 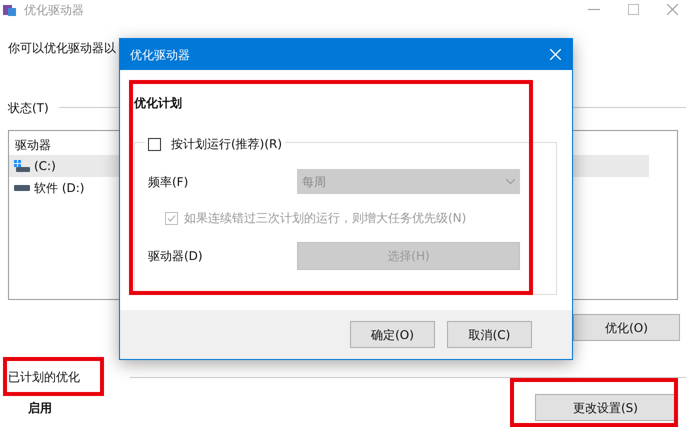 What do you see at coordinates (28, 108) in the screenshot?
I see `status-label: 状态(T)` at bounding box center [28, 108].